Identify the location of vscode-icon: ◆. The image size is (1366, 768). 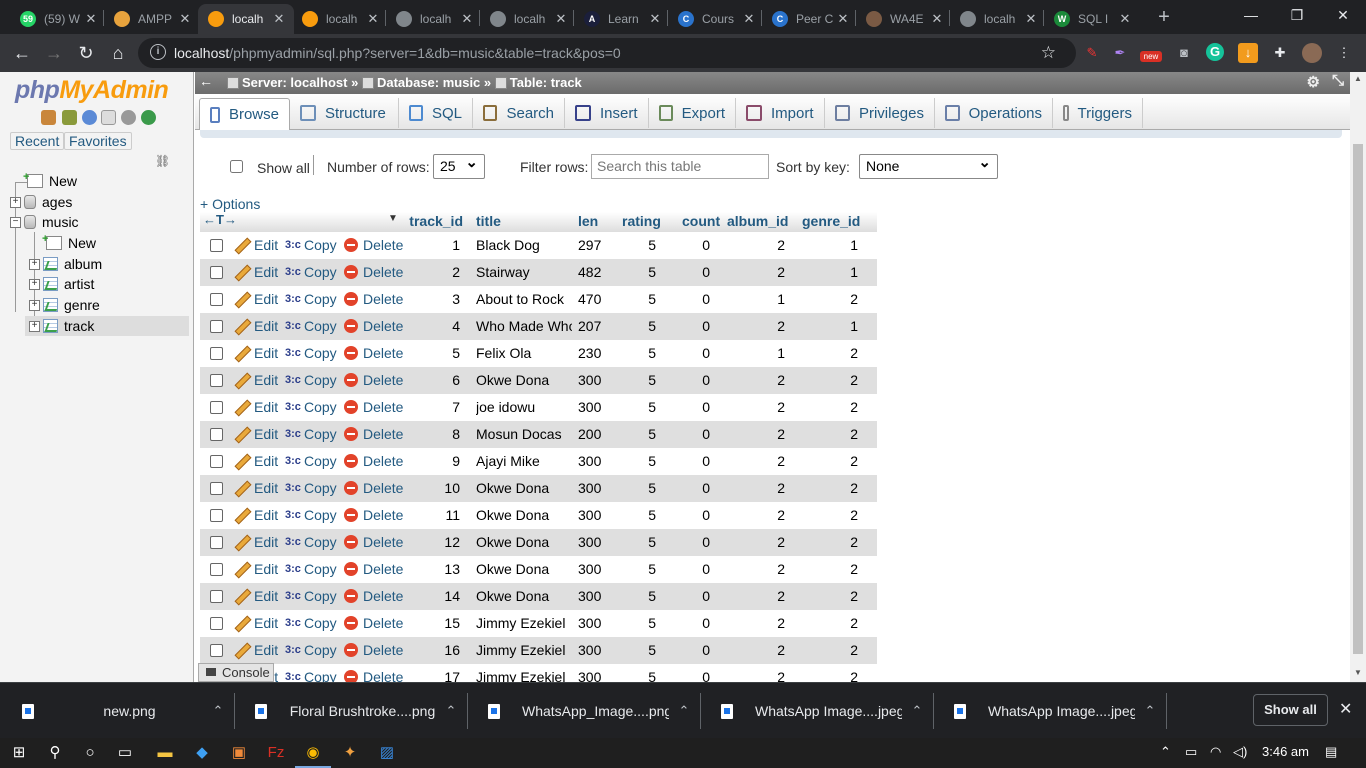
(202, 753).